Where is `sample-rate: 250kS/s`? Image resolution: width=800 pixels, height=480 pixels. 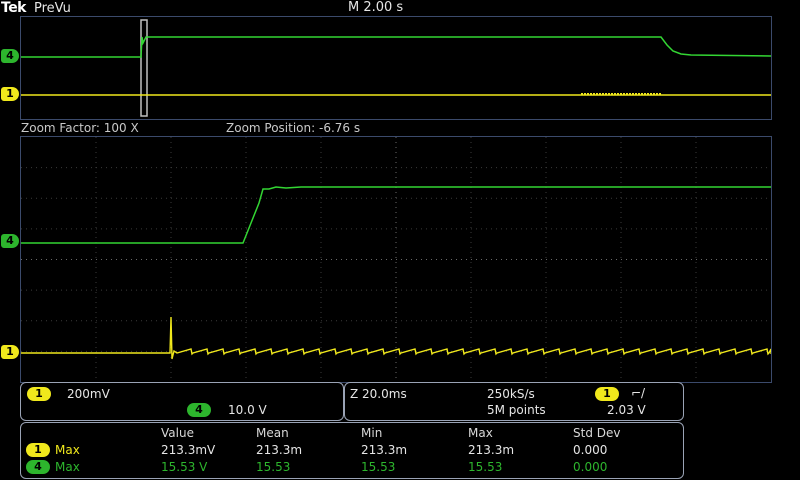 sample-rate: 250kS/s is located at coordinates (511, 394).